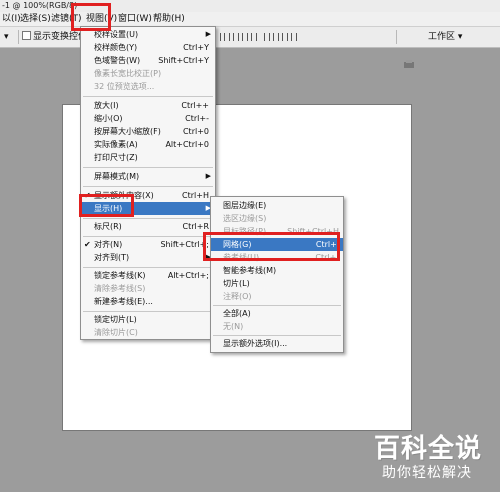 Image resolution: width=500 pixels, height=492 pixels. Describe the element at coordinates (237, 313) in the screenshot. I see `submenu-item-label: 全部(A)` at that location.